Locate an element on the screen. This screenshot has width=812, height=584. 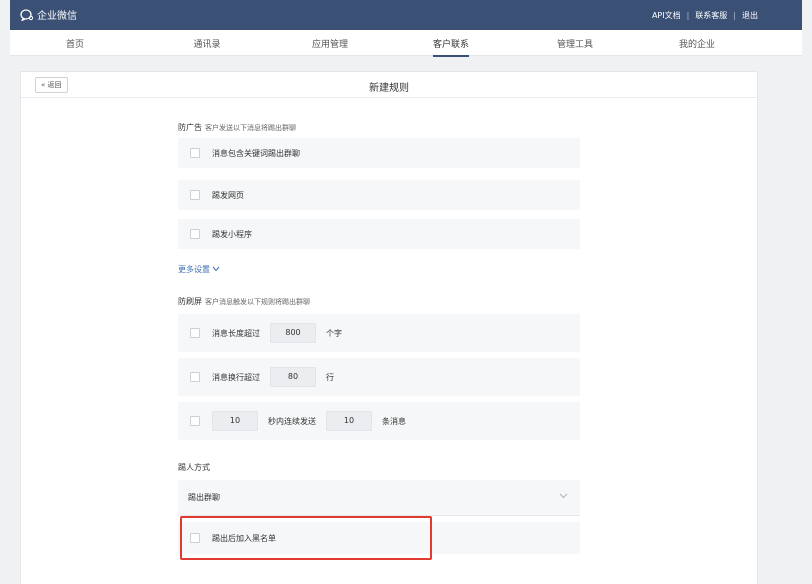
option-label: 消息换行超过 is located at coordinates (236, 377).